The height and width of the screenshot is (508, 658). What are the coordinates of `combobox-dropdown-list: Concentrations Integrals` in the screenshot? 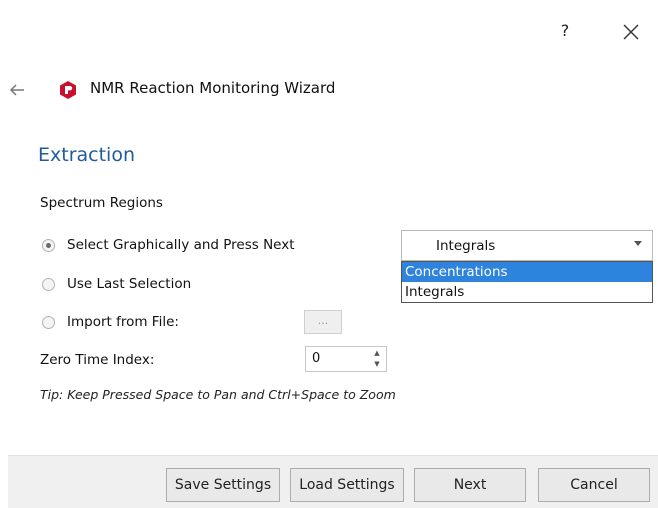 It's located at (527, 282).